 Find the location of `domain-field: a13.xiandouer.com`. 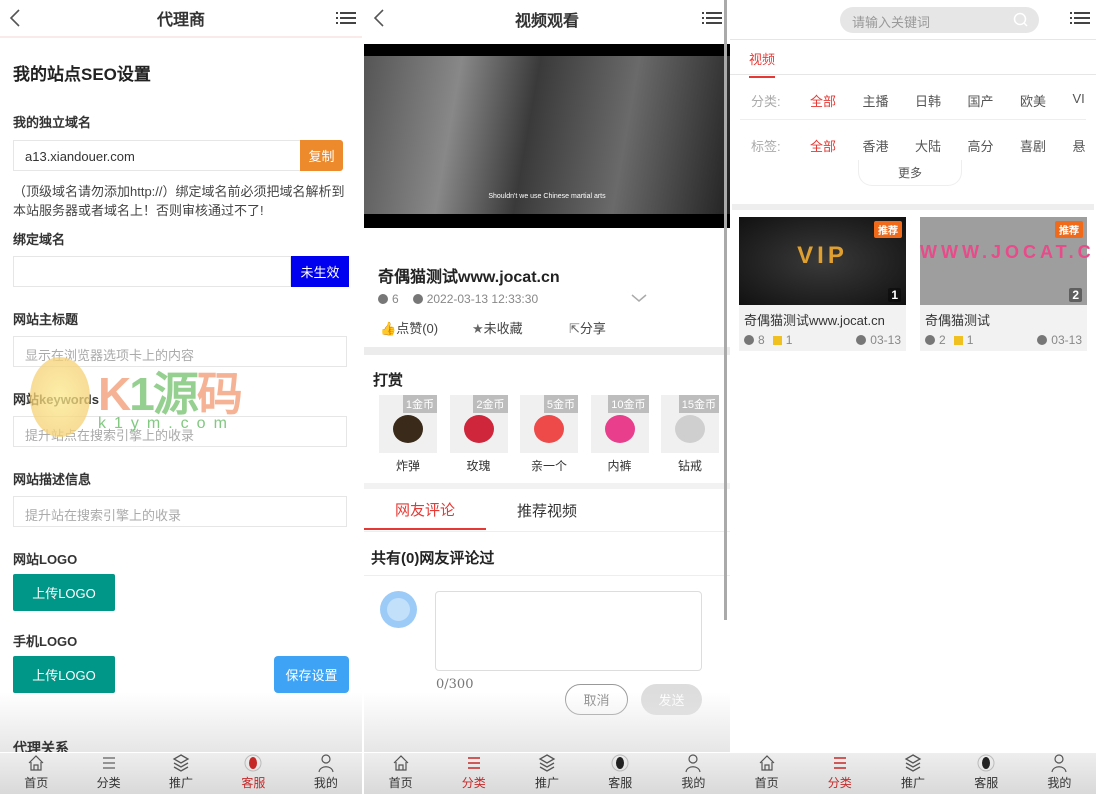

domain-field: a13.xiandouer.com is located at coordinates (157, 155).